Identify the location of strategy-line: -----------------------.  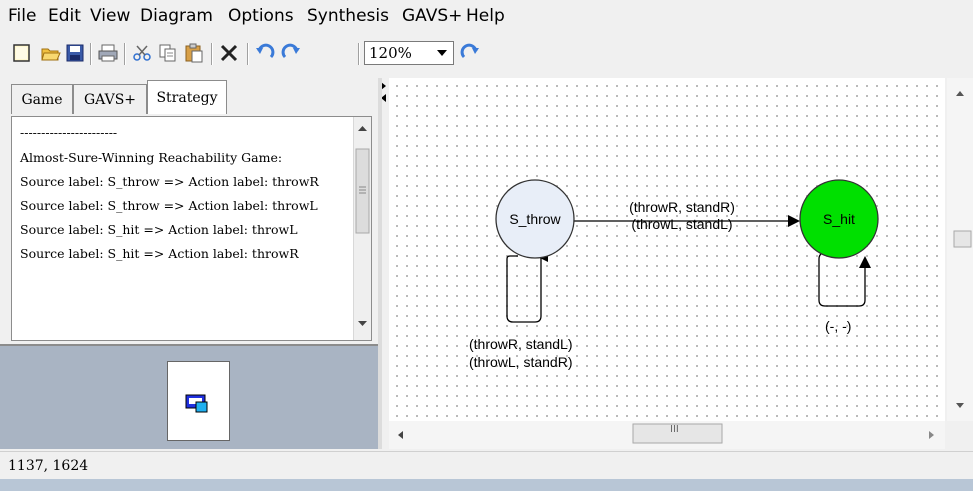
(69, 132).